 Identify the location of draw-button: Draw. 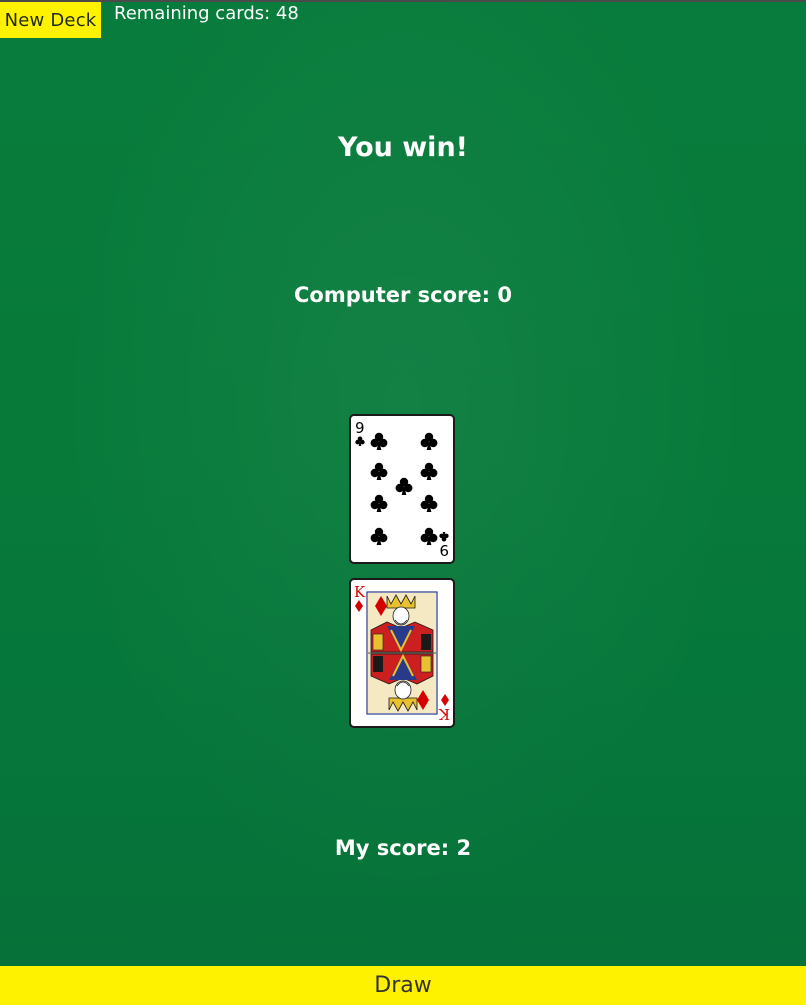
(403, 985).